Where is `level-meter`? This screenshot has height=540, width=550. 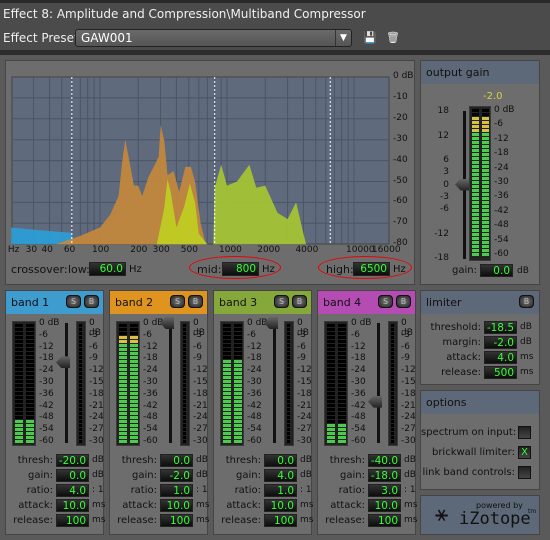
level-meter is located at coordinates (336, 383).